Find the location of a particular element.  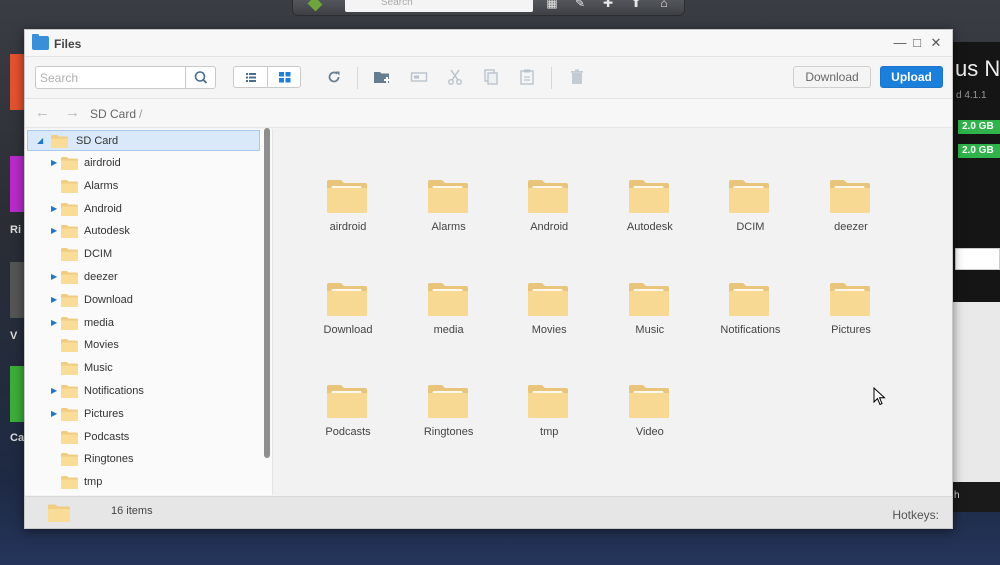

folder-tile: airdroid is located at coordinates (348, 199).